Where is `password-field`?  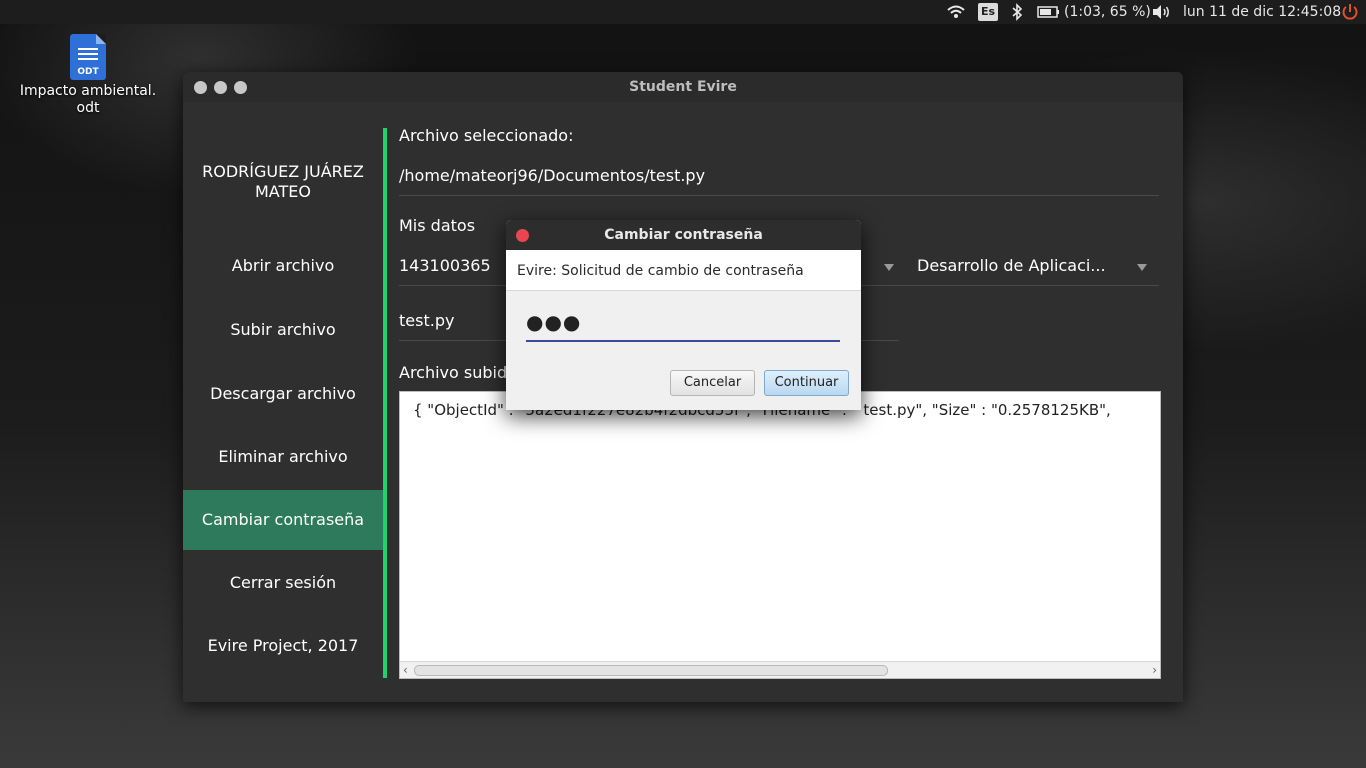 password-field is located at coordinates (683, 324).